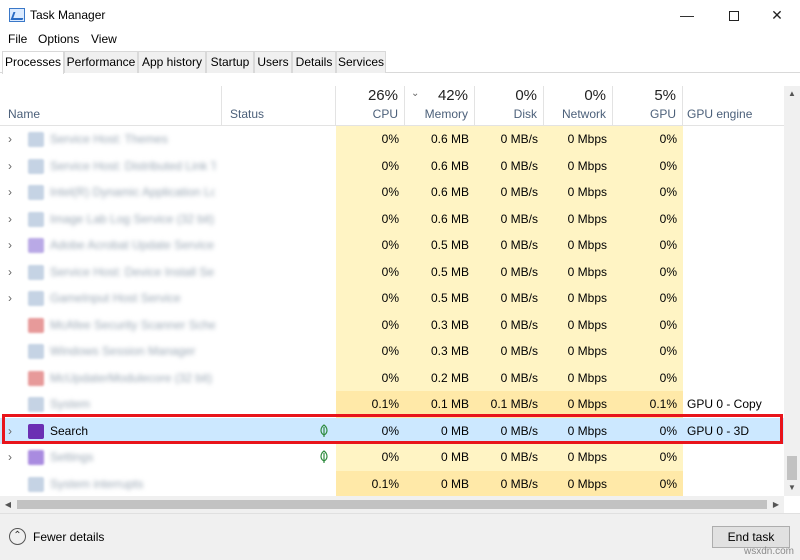 This screenshot has width=800, height=560. I want to click on column-memory: ⌄ 42% Memory, so click(440, 106).